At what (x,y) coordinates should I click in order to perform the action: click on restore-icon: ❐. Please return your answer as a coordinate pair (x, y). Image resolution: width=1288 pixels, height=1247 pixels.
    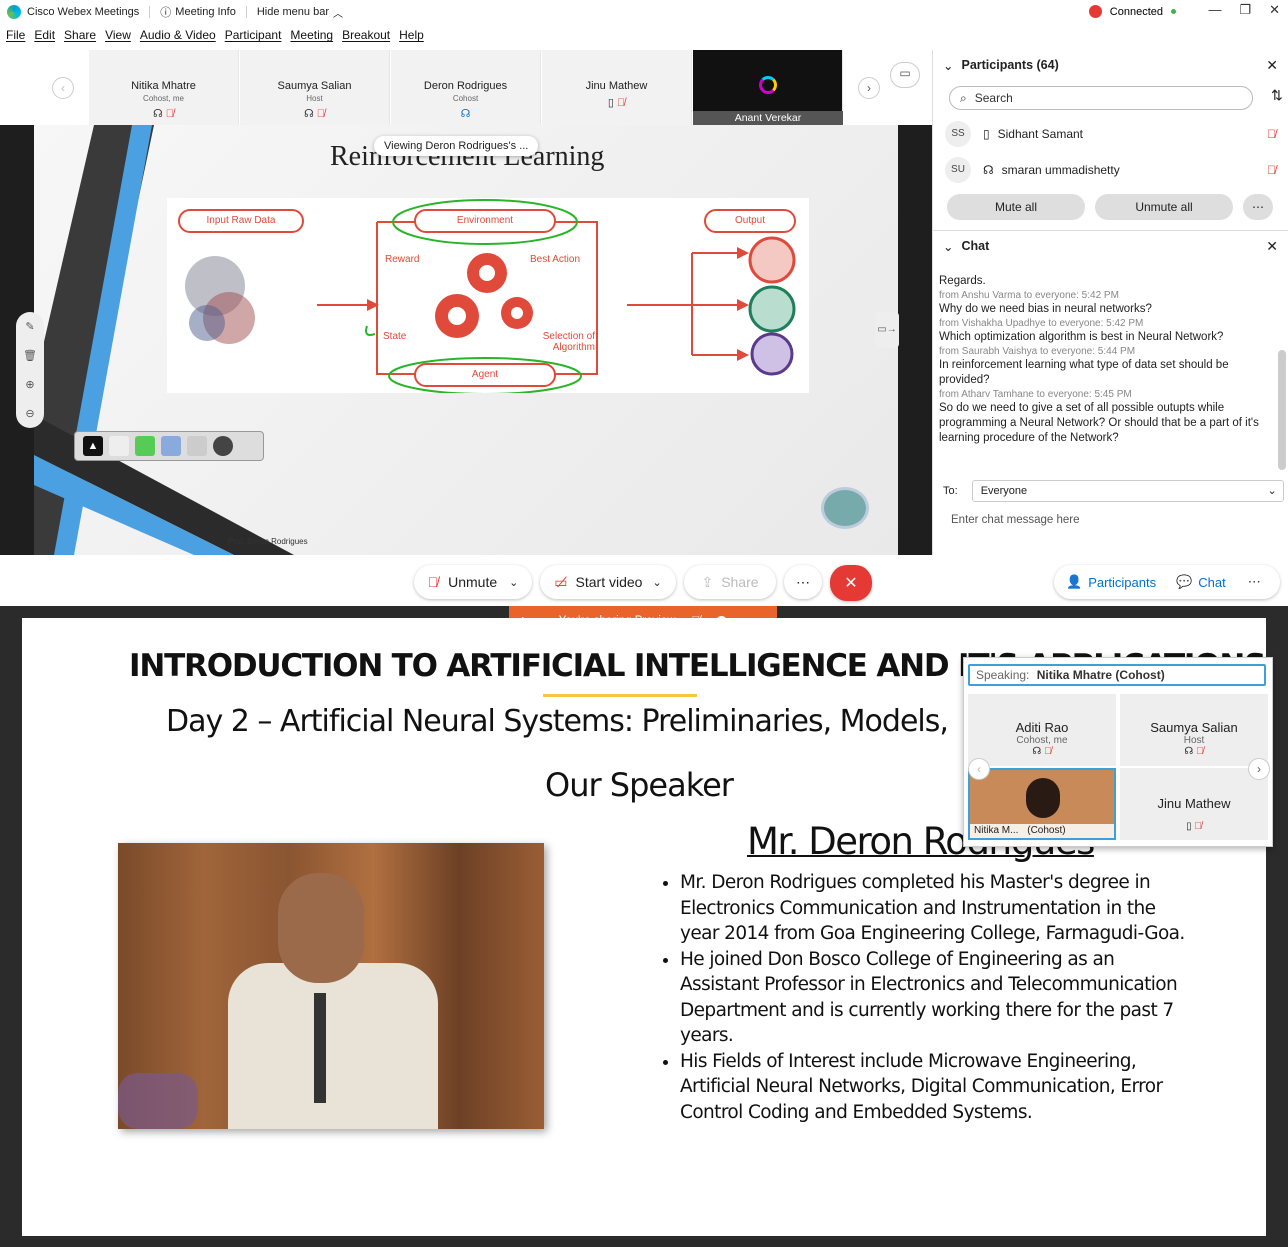
    Looking at the image, I should click on (1245, 10).